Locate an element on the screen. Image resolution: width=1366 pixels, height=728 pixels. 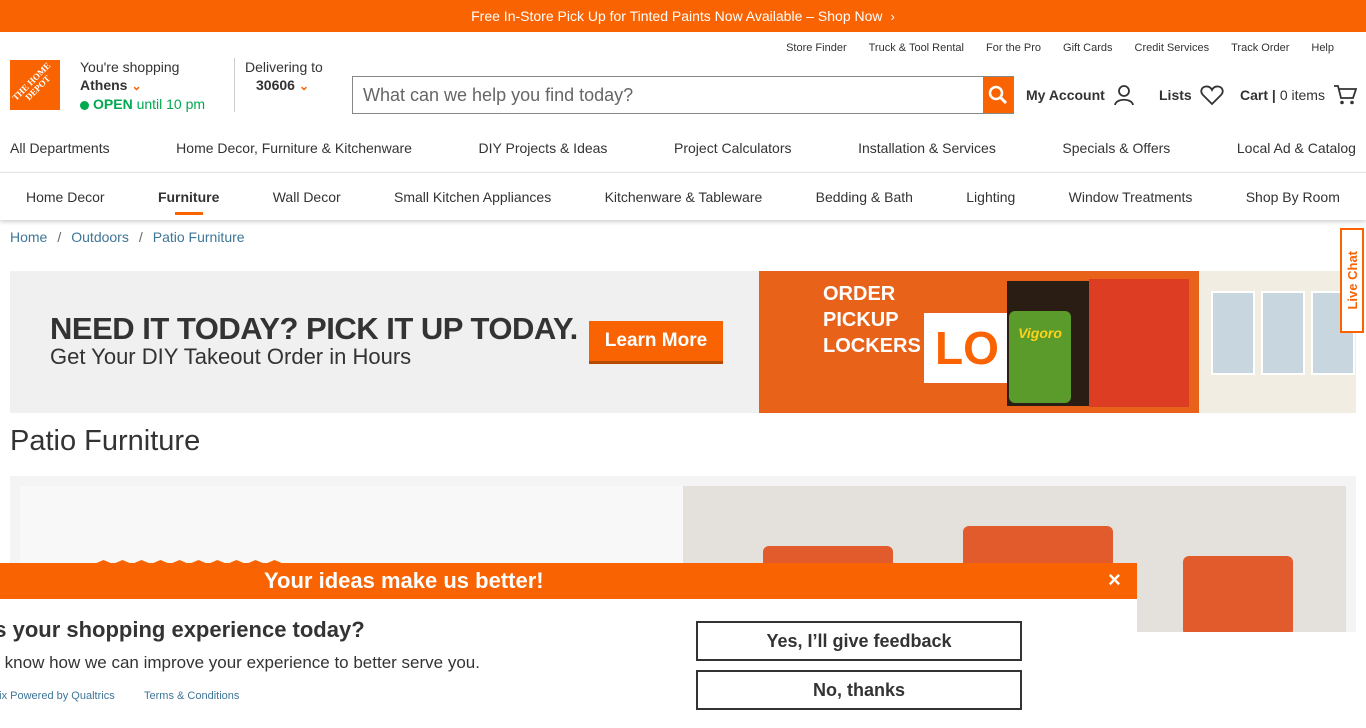
nav-all-departments: All Departments is located at coordinates (60, 148).